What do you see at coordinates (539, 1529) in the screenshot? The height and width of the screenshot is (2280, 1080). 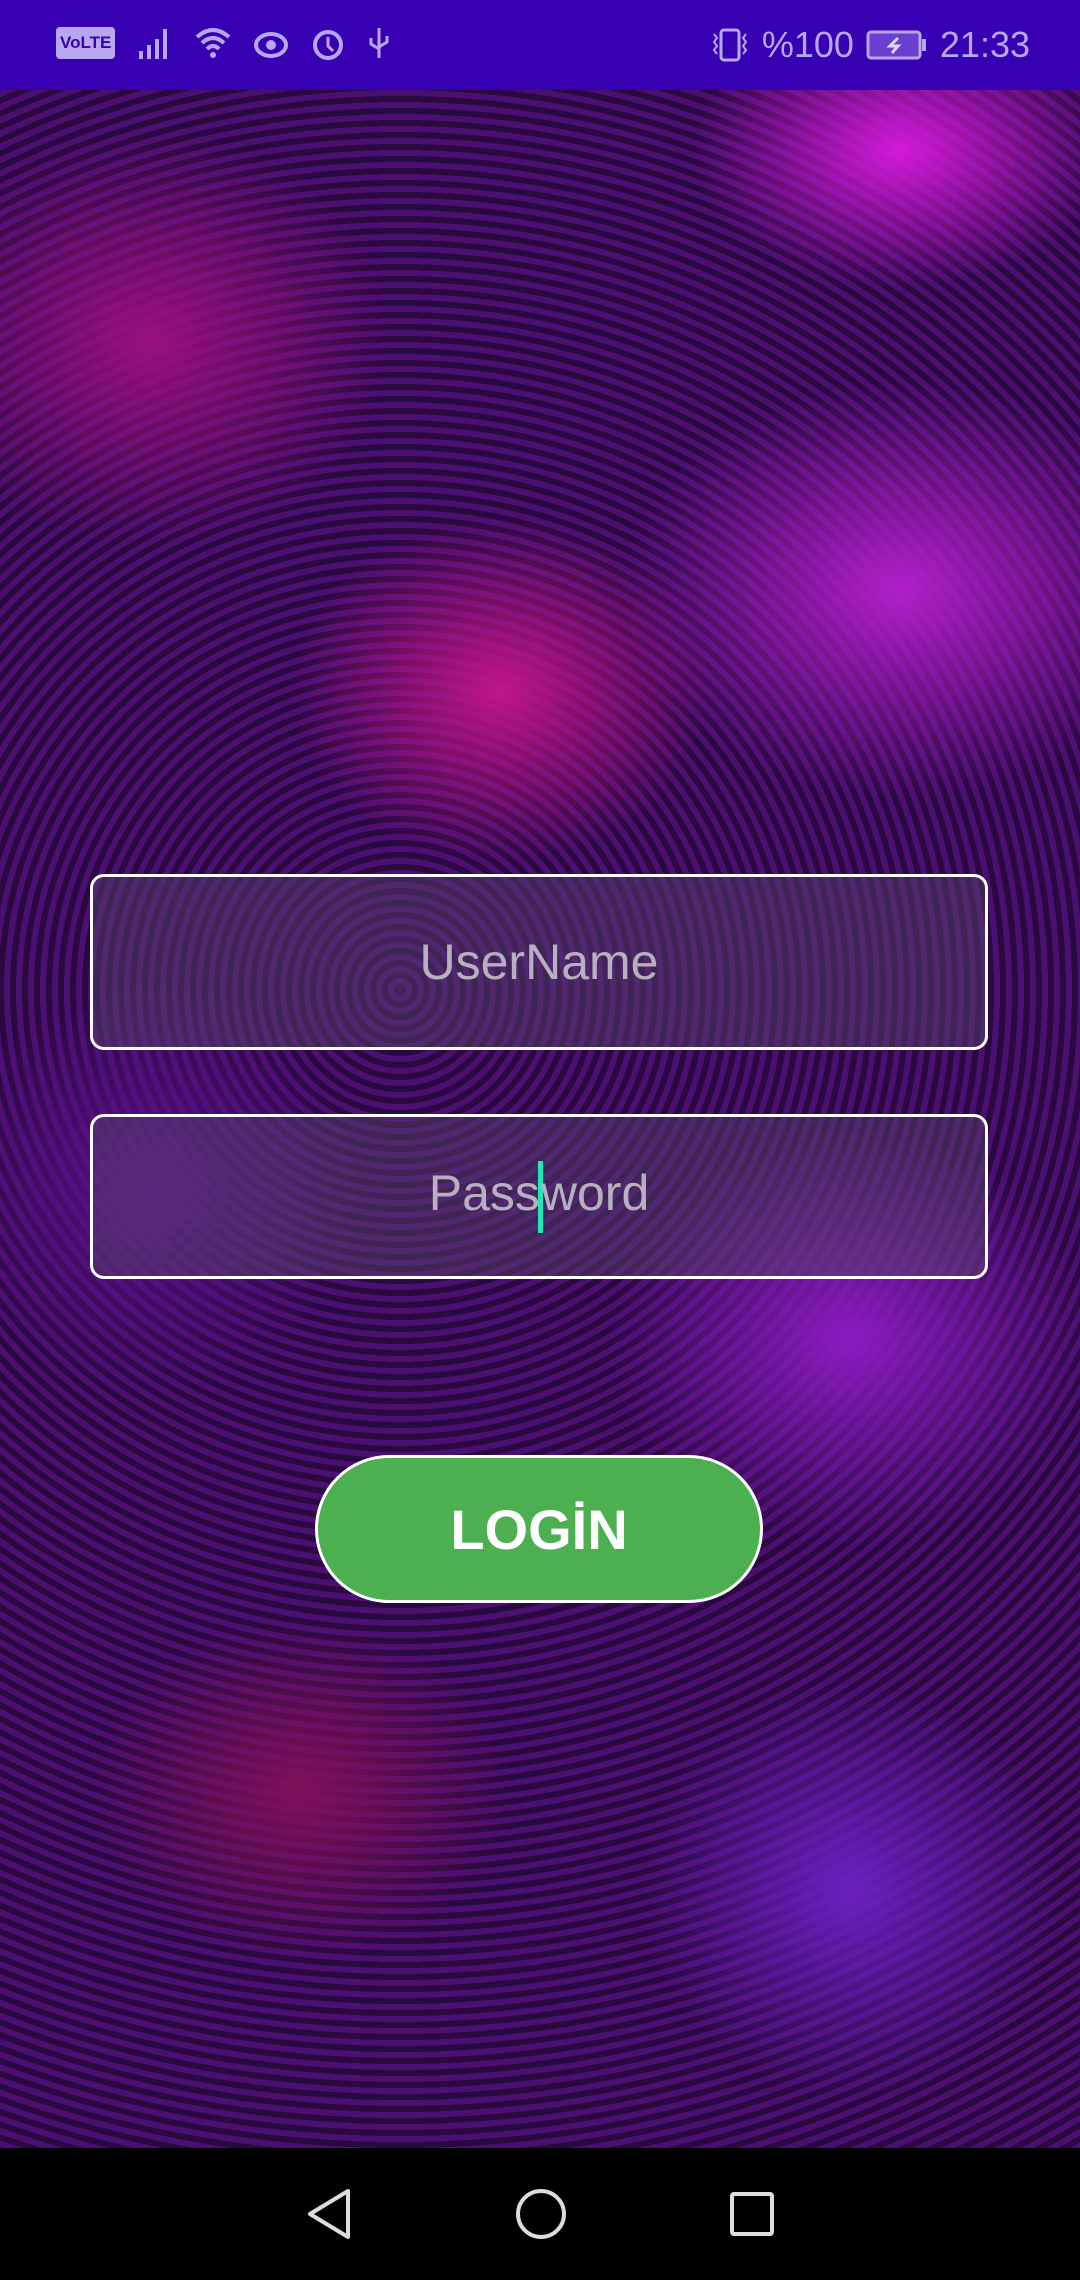 I see `login-button: LOGİN` at bounding box center [539, 1529].